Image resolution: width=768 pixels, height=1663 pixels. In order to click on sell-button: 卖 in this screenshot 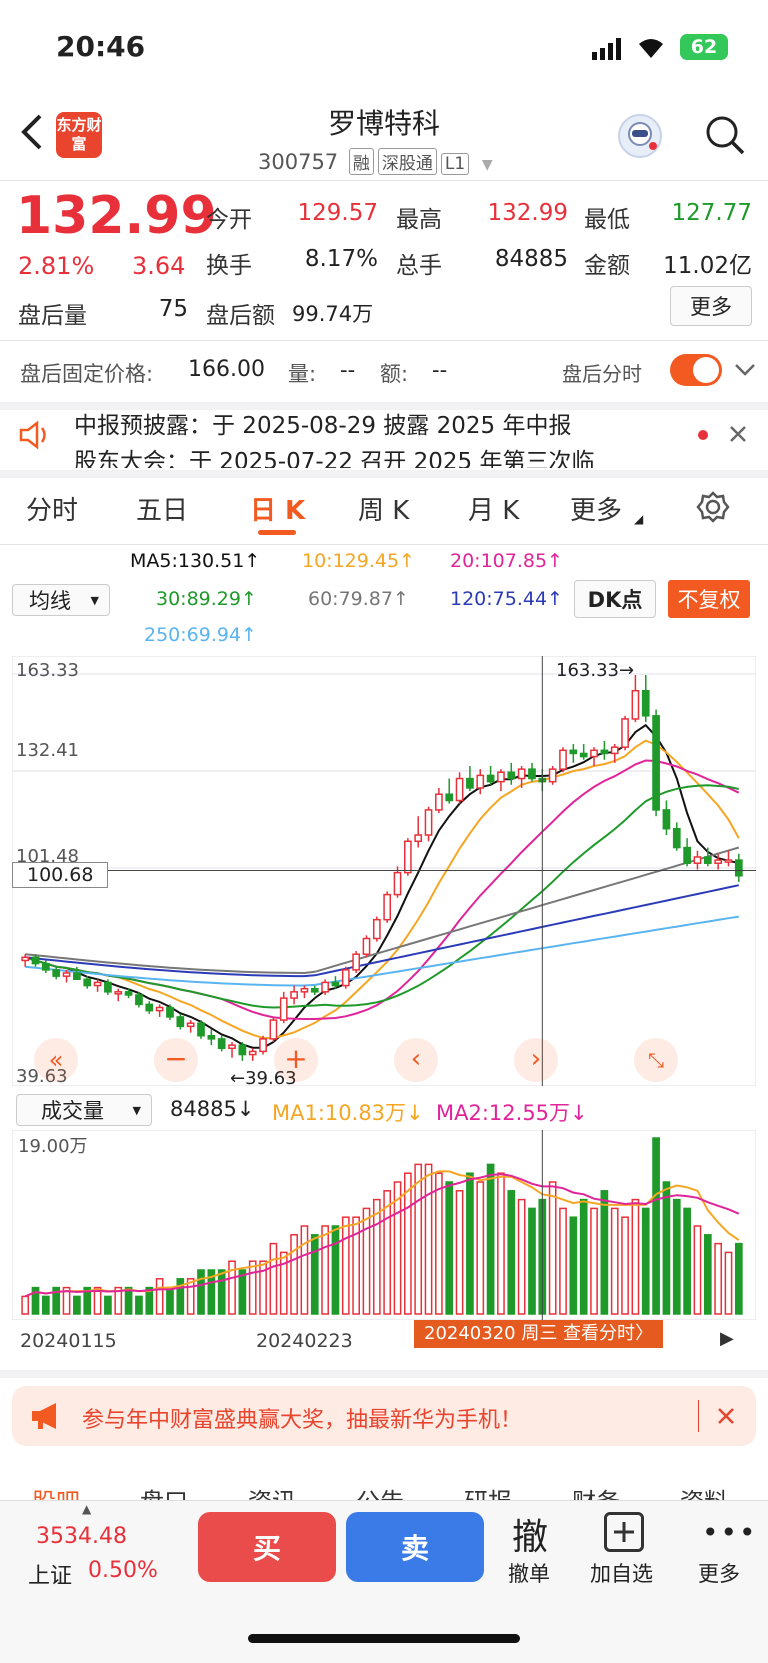, I will do `click(415, 1547)`.